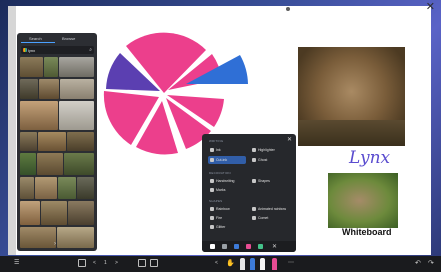 Image resolution: width=441 pixels, height=272 pixels. I want to click on handwritten-lynx: Lynx, so click(369, 158).